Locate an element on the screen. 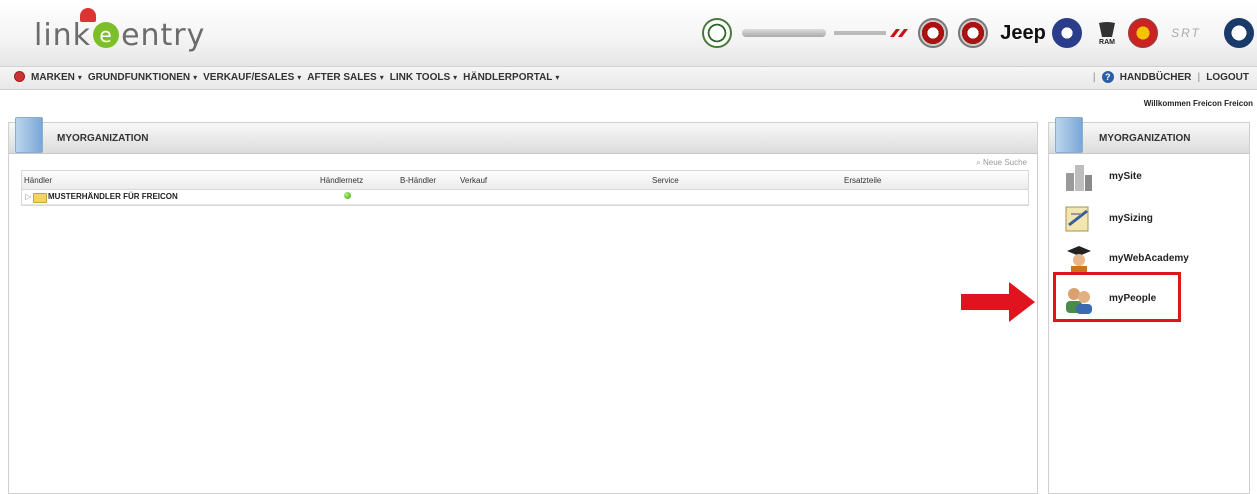 The image size is (1257, 494). nav-link-tools: LINK TOOLS ▾ is located at coordinates (423, 77).